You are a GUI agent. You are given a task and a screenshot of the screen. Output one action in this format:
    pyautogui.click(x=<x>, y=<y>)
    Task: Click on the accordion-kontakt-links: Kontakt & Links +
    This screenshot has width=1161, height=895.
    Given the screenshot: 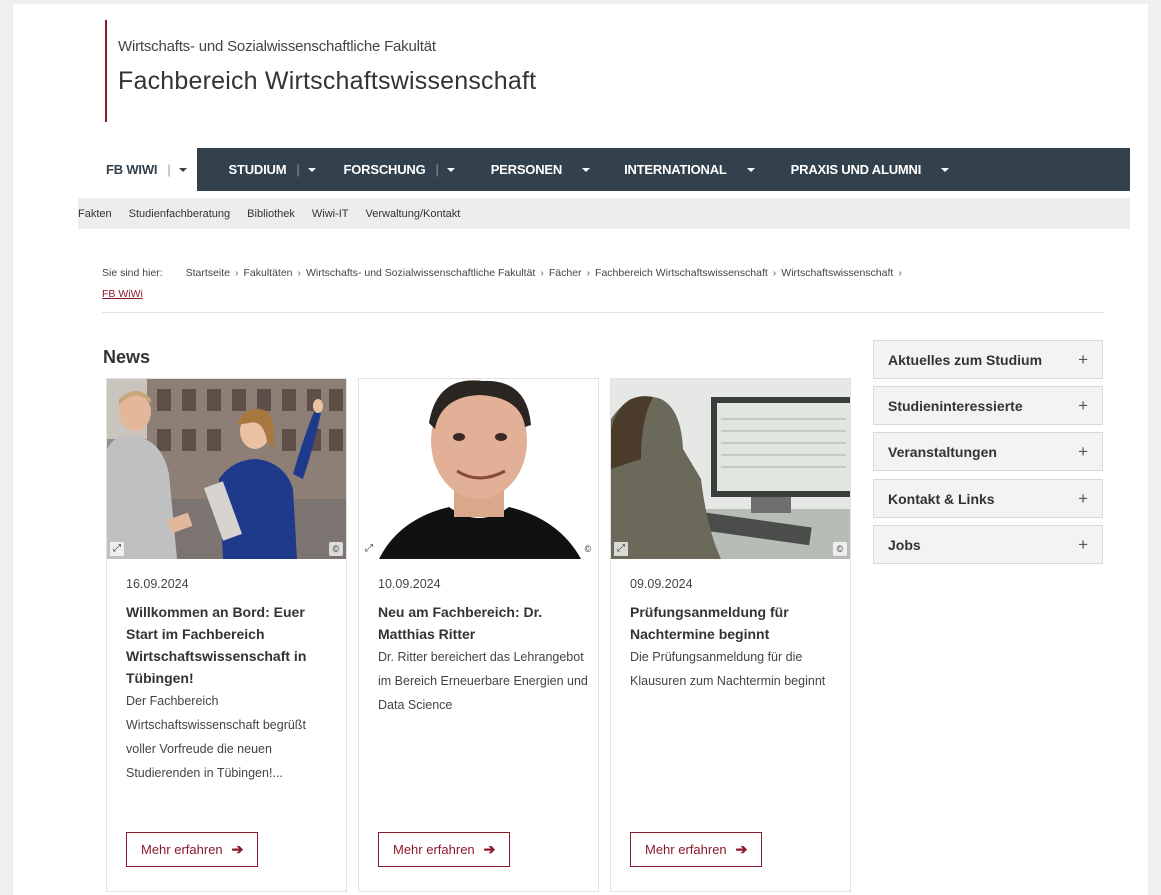 What is the action you would take?
    pyautogui.click(x=988, y=498)
    